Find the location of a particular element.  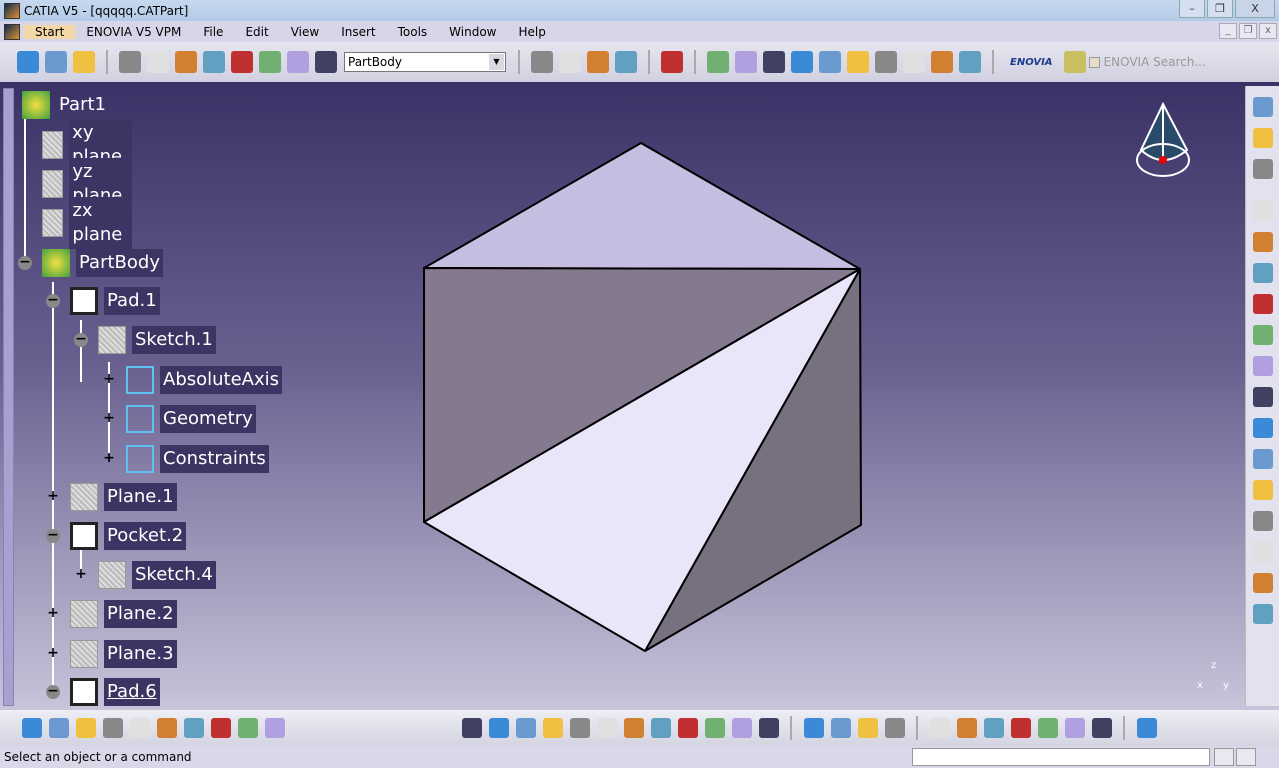

cut-icon is located at coordinates (139, 728).